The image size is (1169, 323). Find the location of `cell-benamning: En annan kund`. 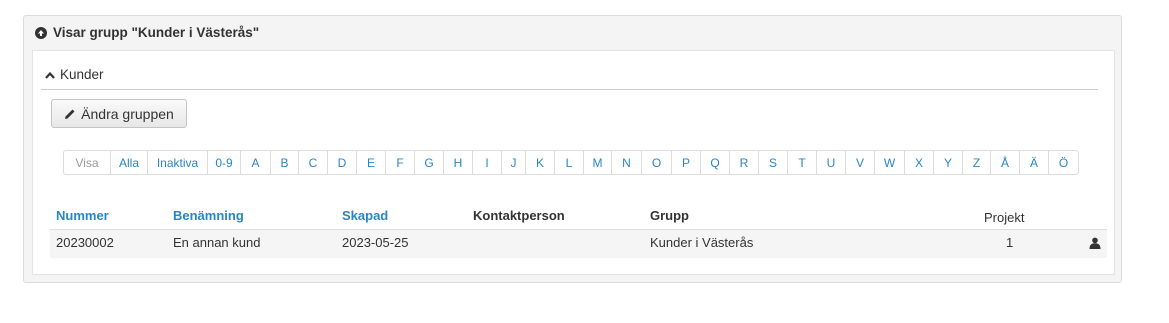

cell-benamning: En annan kund is located at coordinates (216, 242).